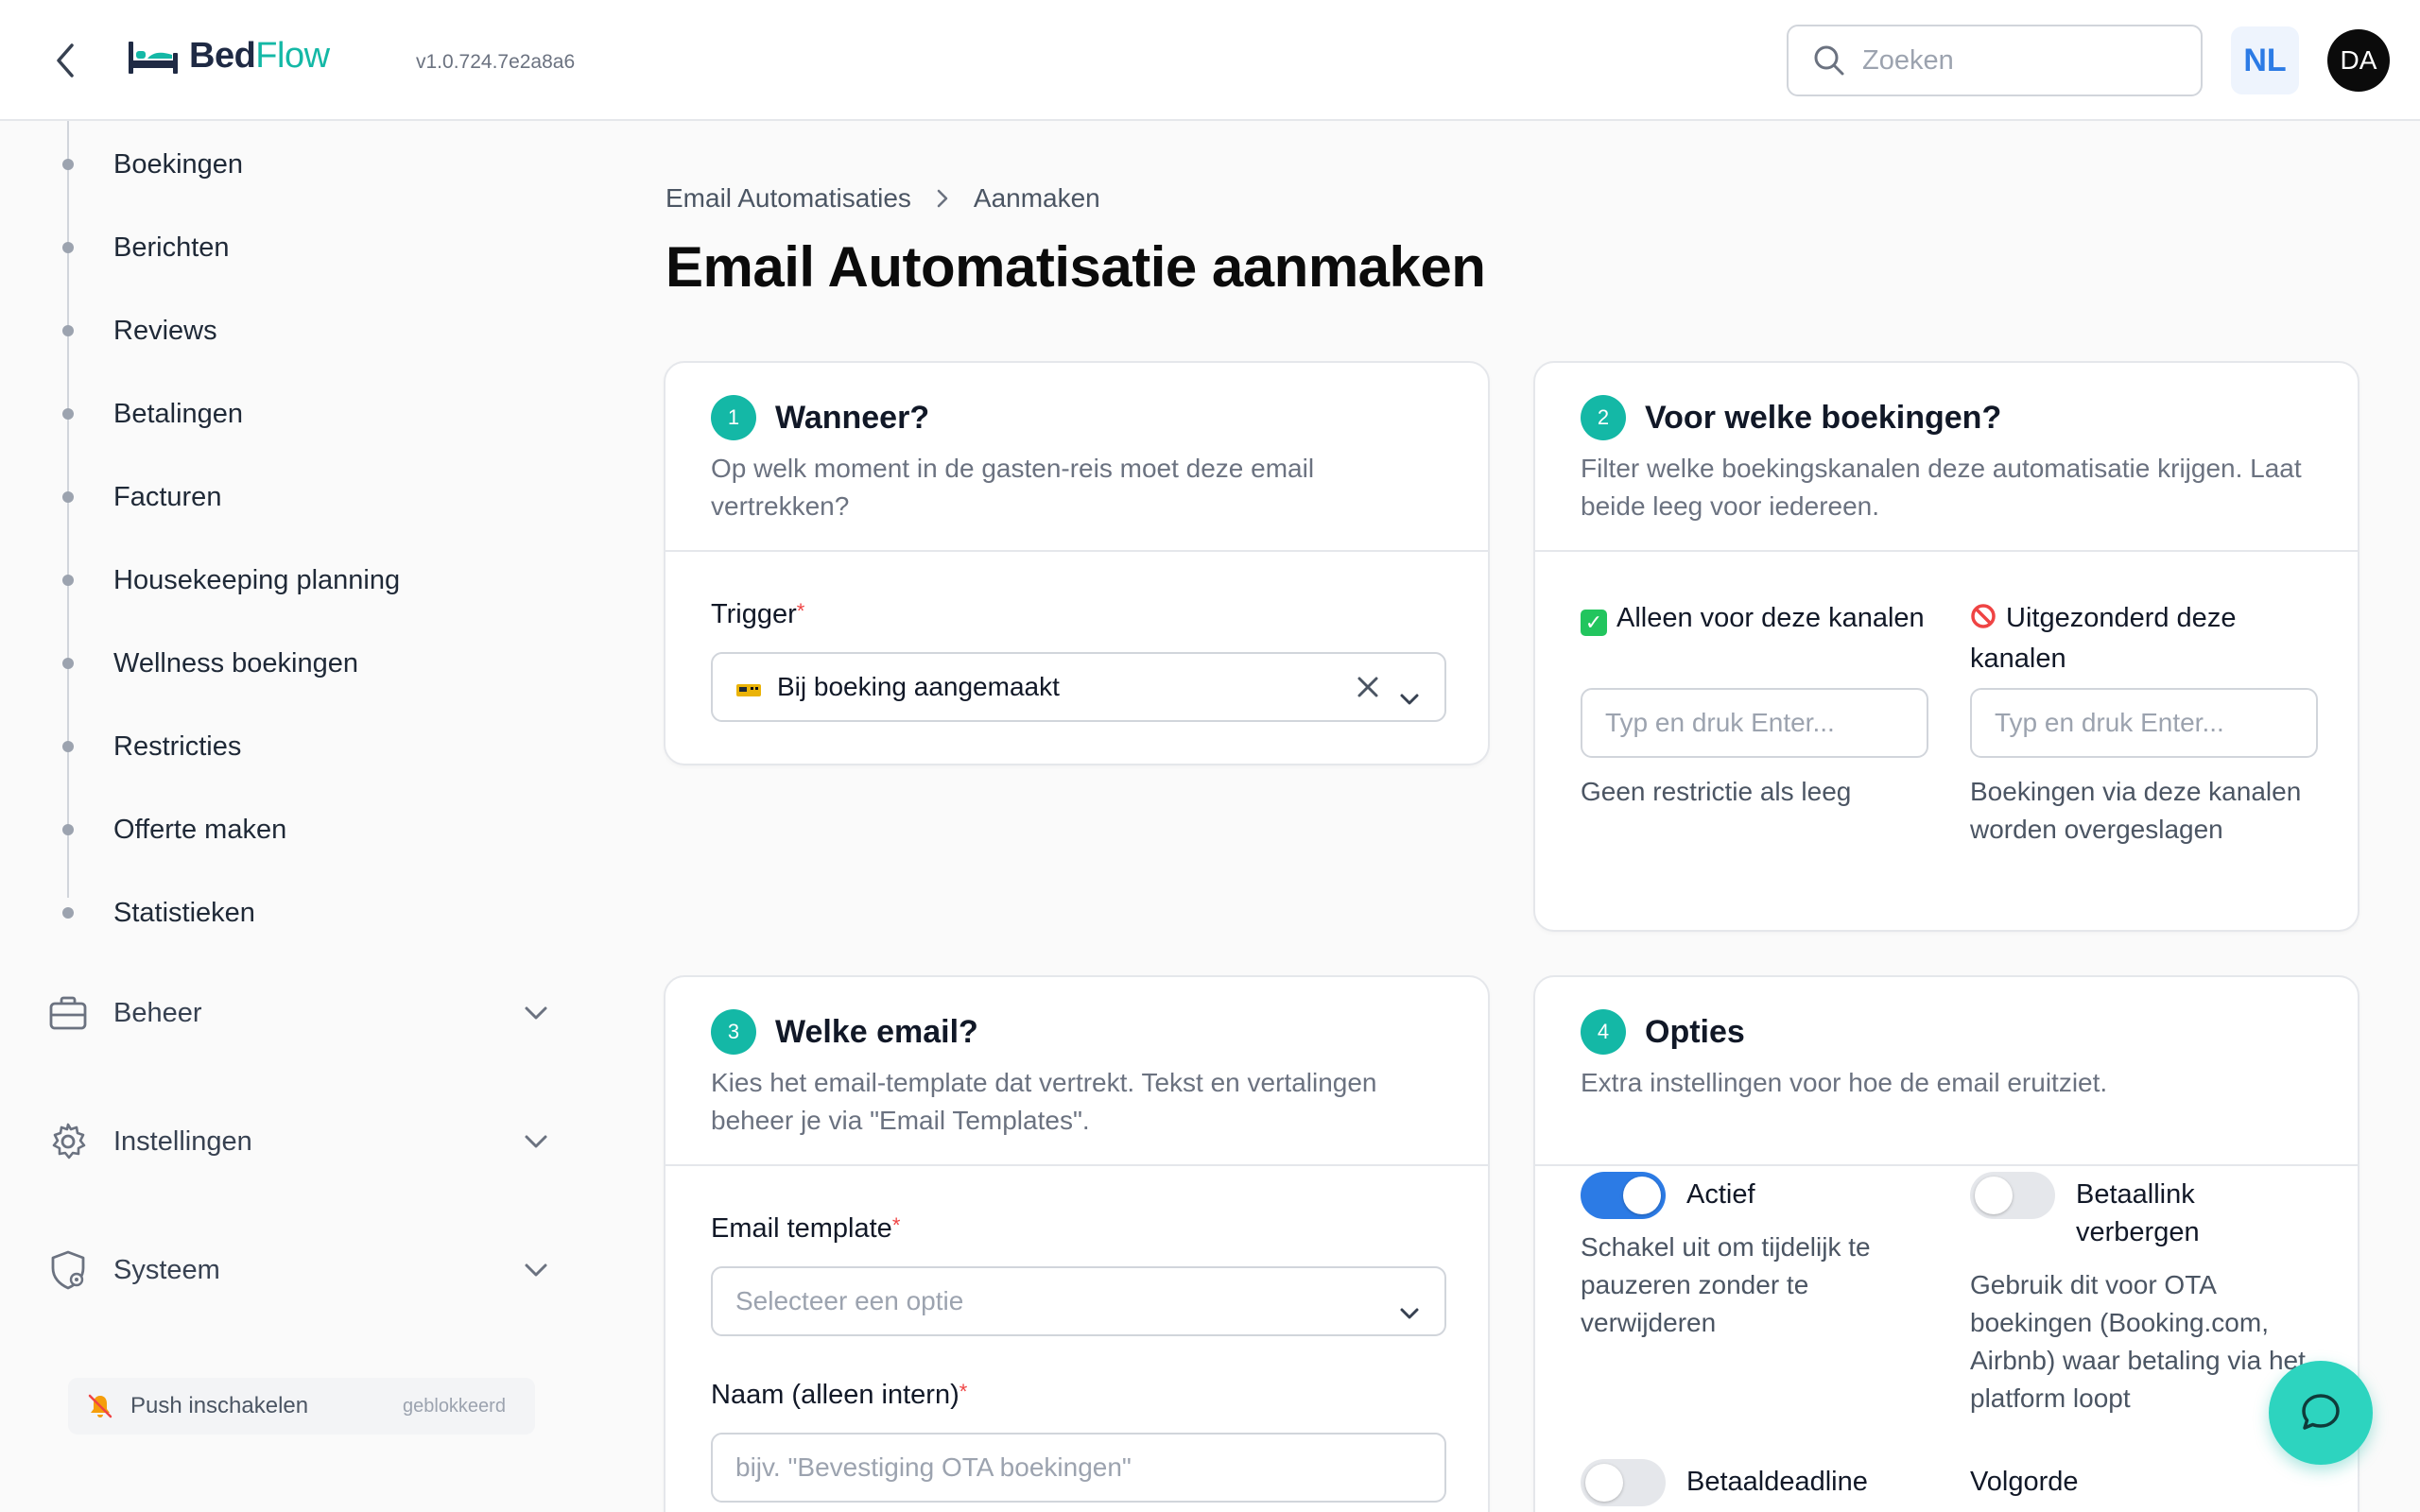 The image size is (2420, 1512). Describe the element at coordinates (733, 1032) in the screenshot. I see `step-badge: 3` at that location.